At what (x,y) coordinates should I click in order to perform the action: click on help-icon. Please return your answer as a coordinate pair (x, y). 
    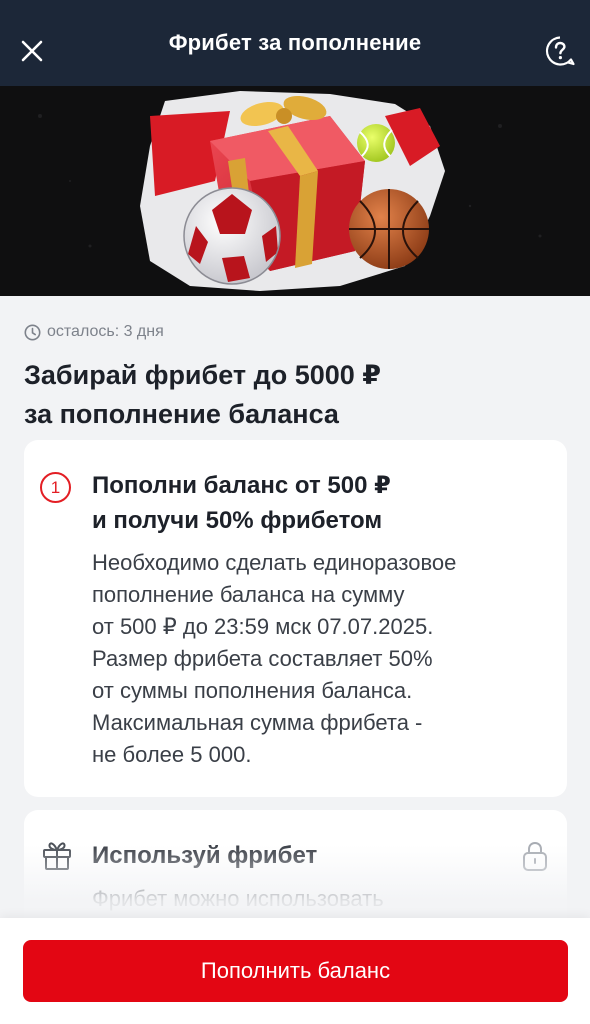
    Looking at the image, I should click on (560, 51).